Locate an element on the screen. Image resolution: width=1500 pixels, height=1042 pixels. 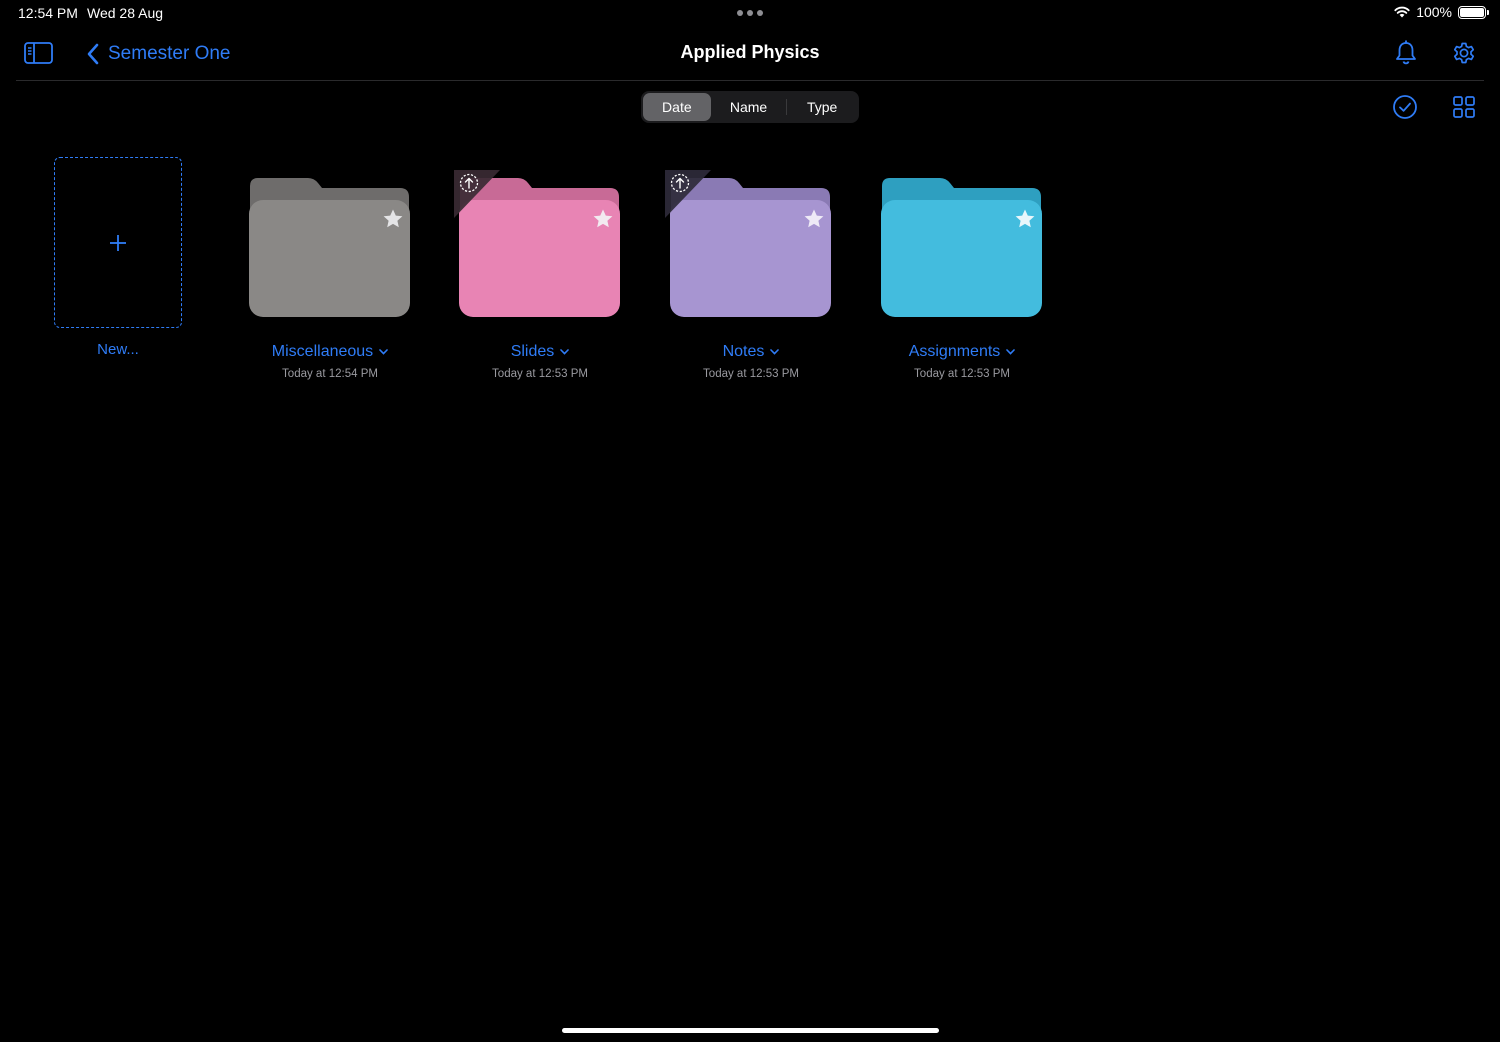
folder-item: Notes Today at 12:53 PM is located at coordinates (749, 275).